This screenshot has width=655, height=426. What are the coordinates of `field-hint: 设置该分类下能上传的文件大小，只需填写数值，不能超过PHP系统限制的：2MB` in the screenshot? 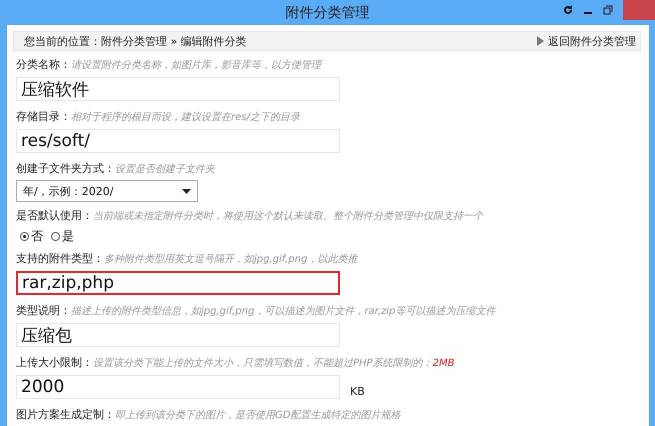 It's located at (273, 363).